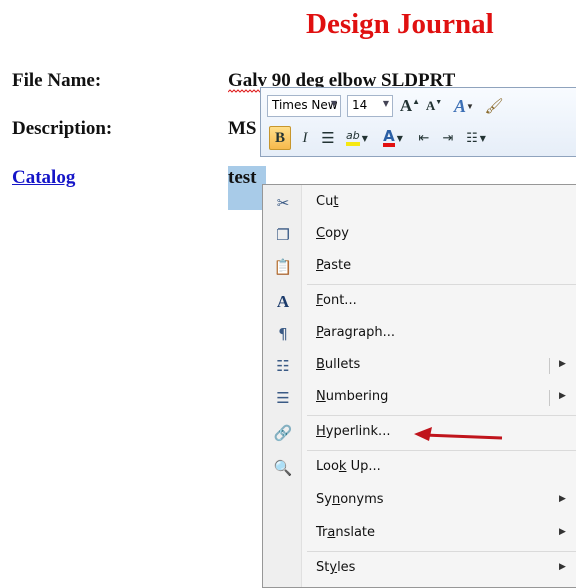  Describe the element at coordinates (242, 178) in the screenshot. I see `catalog-value: test` at that location.